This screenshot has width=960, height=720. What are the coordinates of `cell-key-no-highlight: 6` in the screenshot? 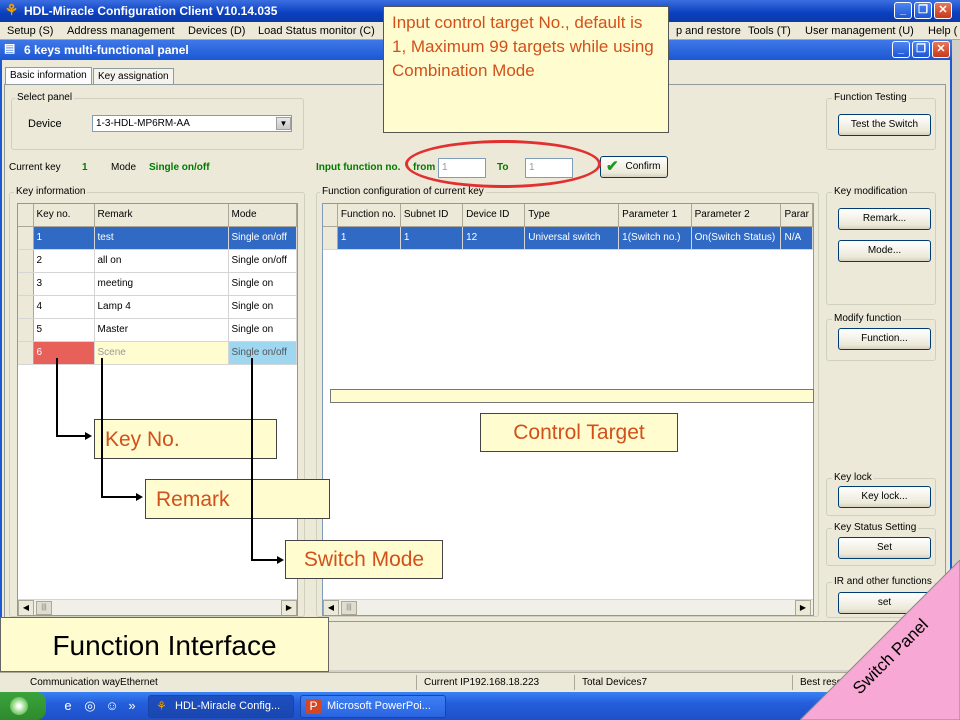 It's located at (64, 353).